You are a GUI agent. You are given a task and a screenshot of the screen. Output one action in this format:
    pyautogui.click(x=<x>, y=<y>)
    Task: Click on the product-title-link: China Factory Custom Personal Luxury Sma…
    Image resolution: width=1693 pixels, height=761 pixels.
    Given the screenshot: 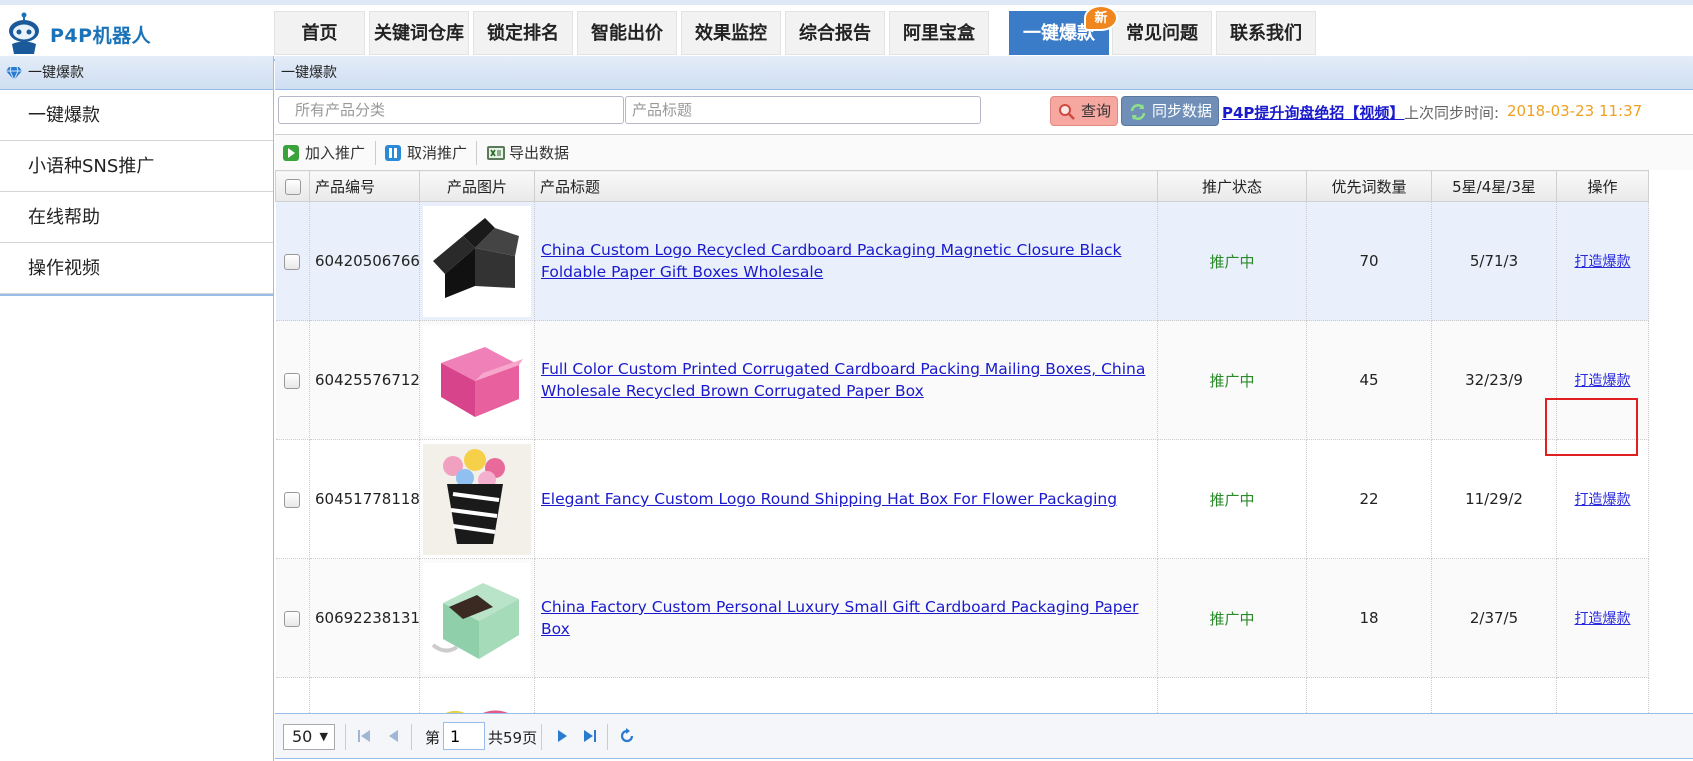 What is the action you would take?
    pyautogui.click(x=839, y=618)
    